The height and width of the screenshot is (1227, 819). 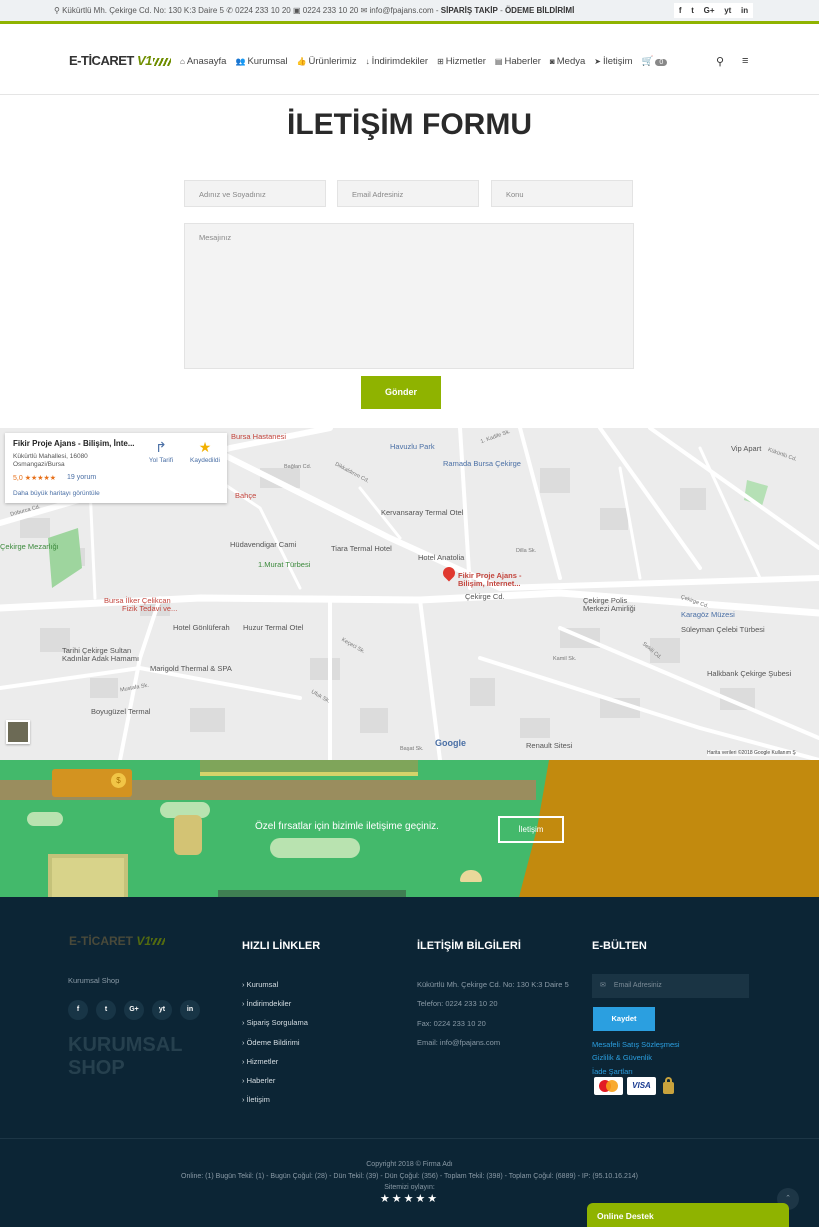 I want to click on submit-button: Gönder, so click(x=401, y=392).